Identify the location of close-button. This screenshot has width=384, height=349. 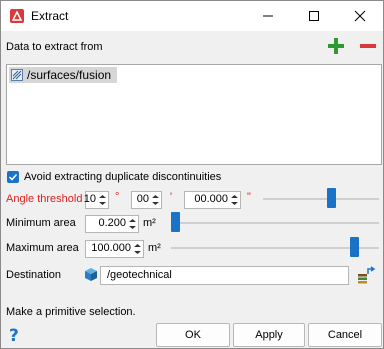
(360, 16).